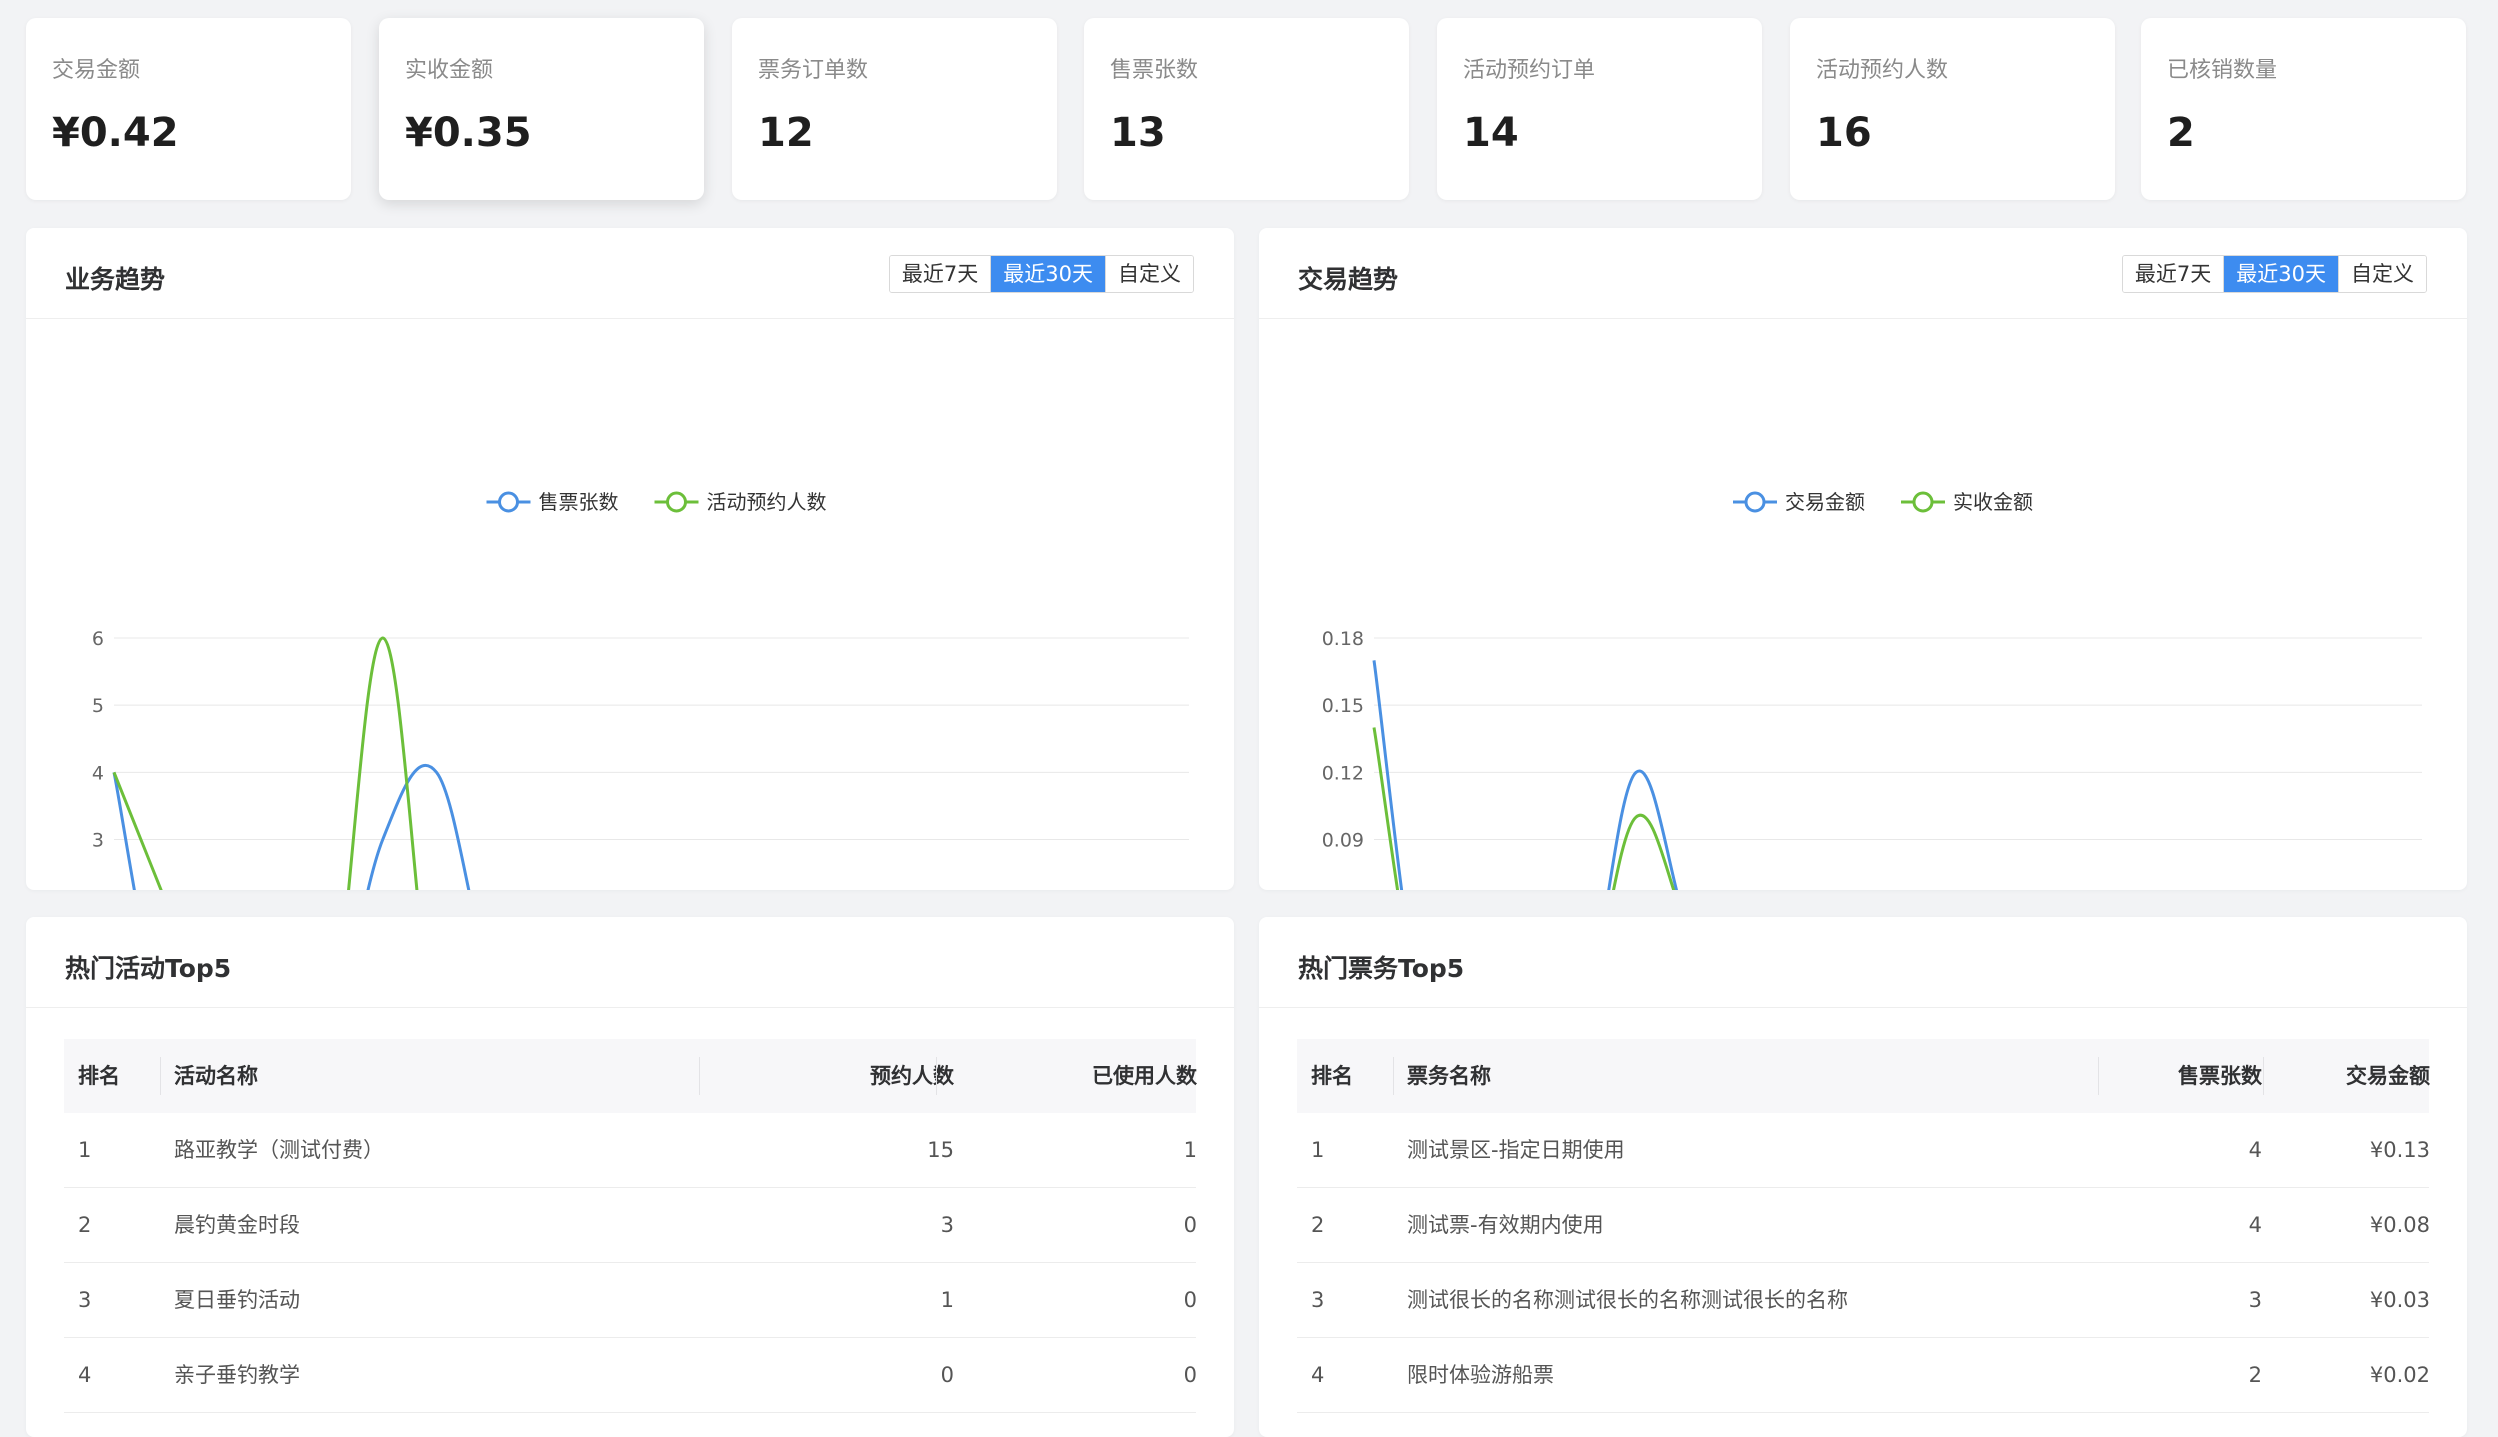 This screenshot has height=1437, width=2498. Describe the element at coordinates (1343, 706) in the screenshot. I see `y-tick-label: 0.15` at that location.